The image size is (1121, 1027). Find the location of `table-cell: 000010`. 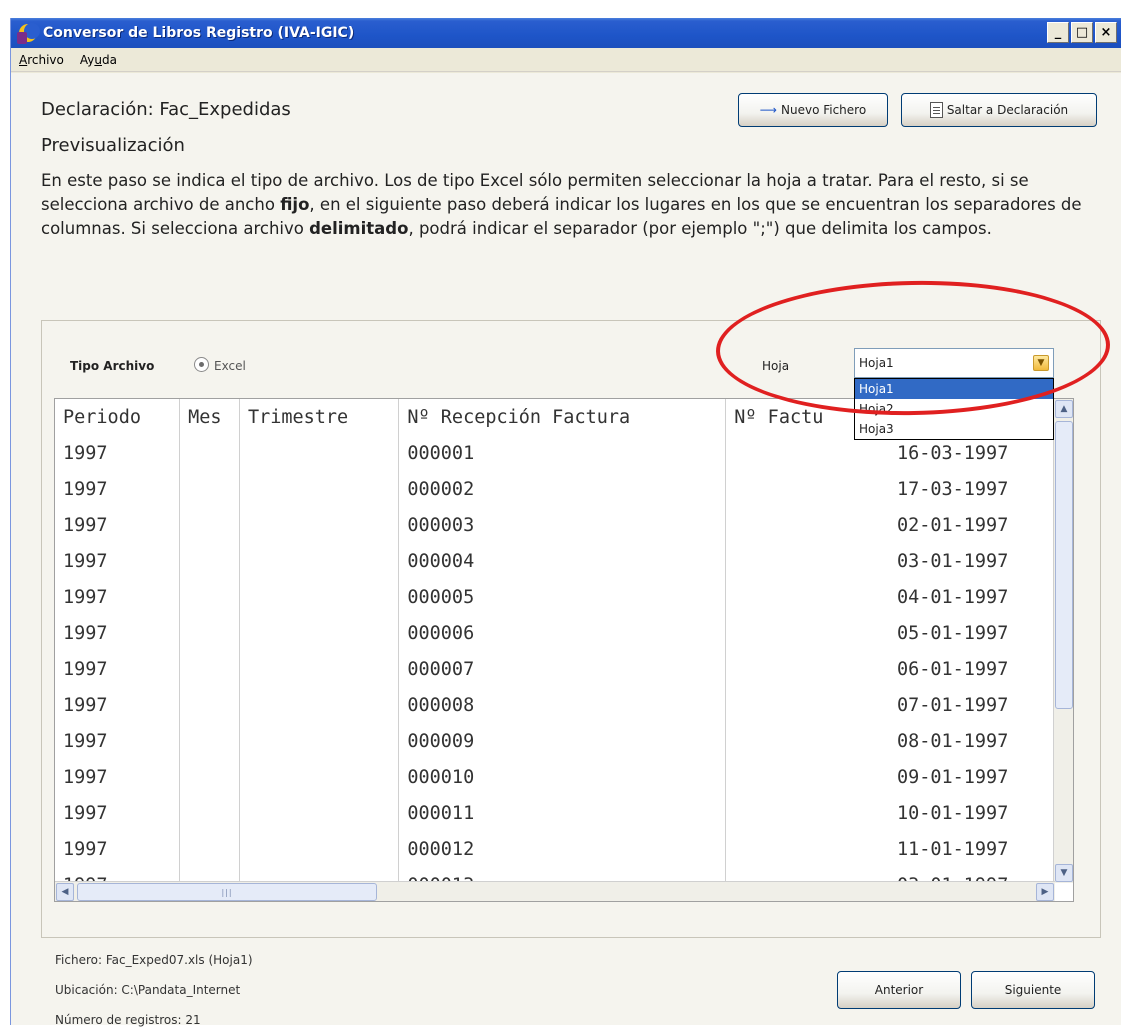

table-cell: 000010 is located at coordinates (562, 777).